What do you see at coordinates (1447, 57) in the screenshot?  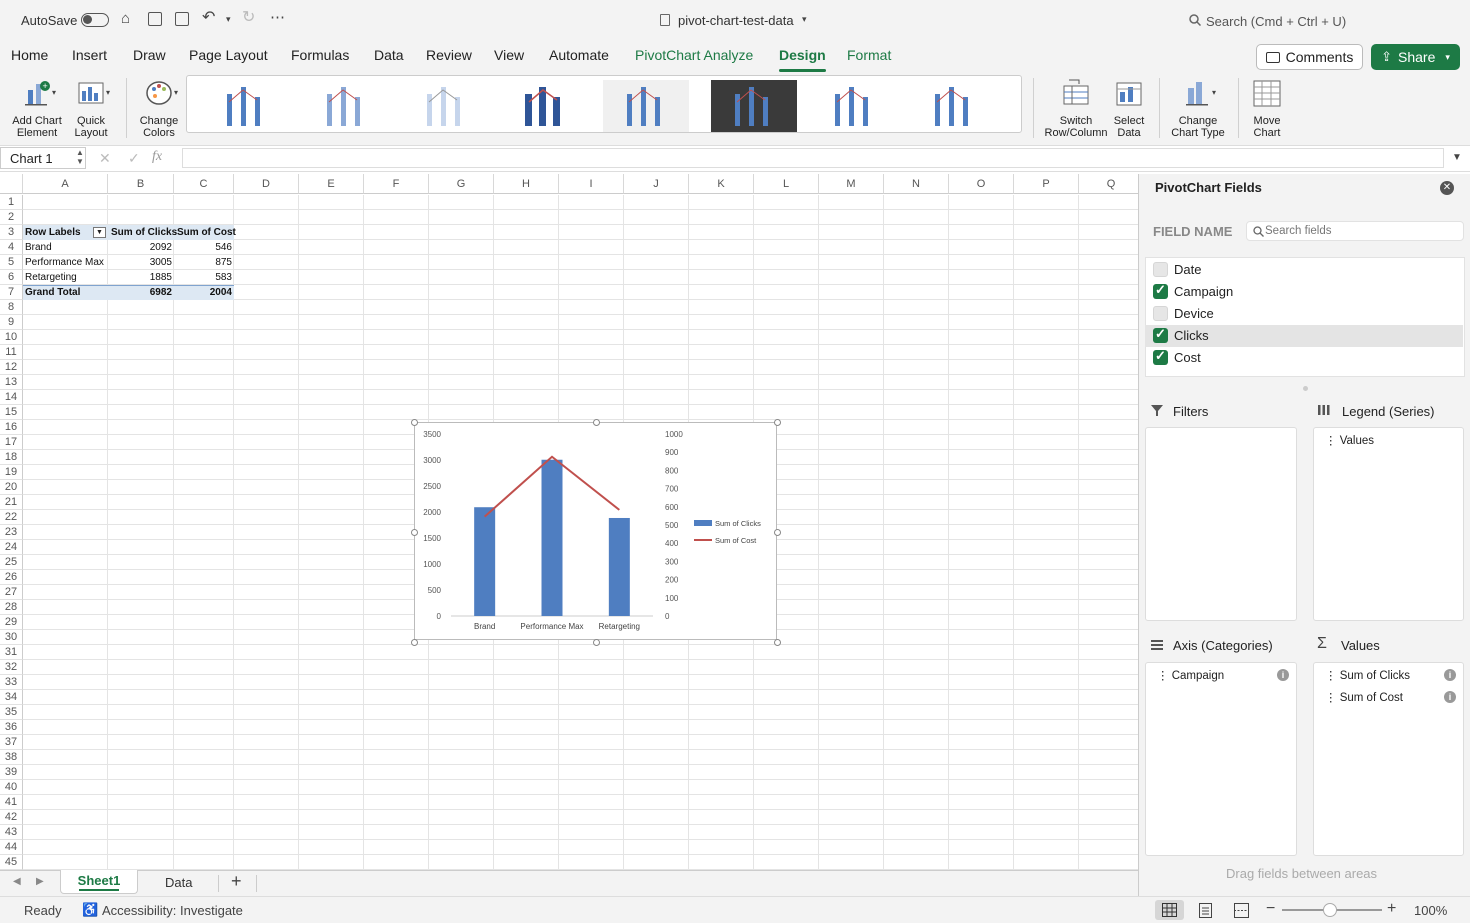 I see `share-dropdown-icon: ▾` at bounding box center [1447, 57].